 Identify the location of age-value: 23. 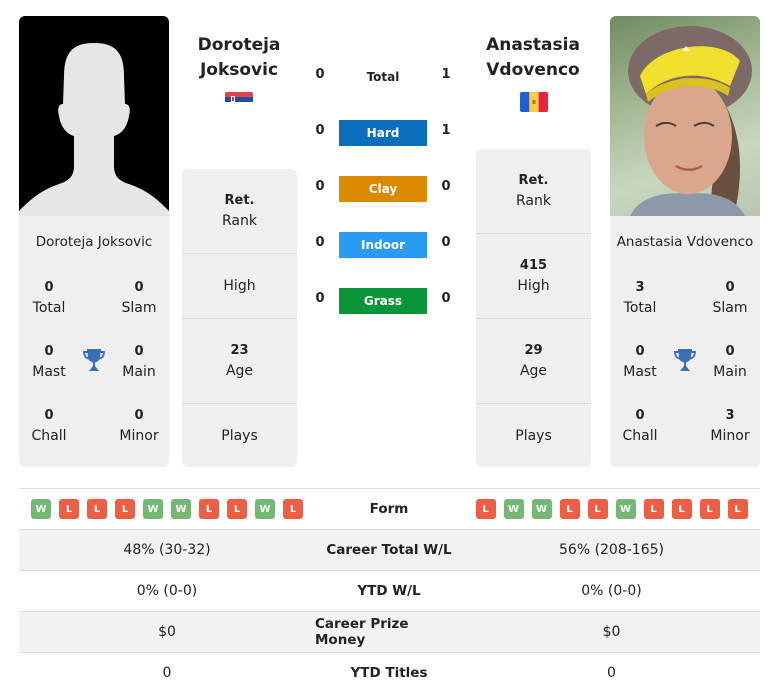
(239, 350).